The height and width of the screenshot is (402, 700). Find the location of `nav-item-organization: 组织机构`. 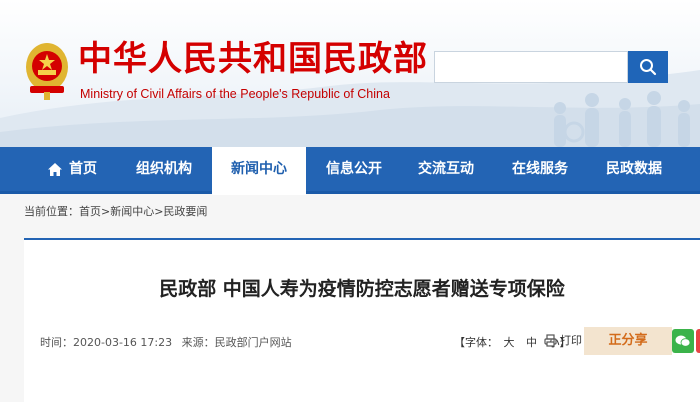

nav-item-organization: 组织机构 is located at coordinates (164, 169).